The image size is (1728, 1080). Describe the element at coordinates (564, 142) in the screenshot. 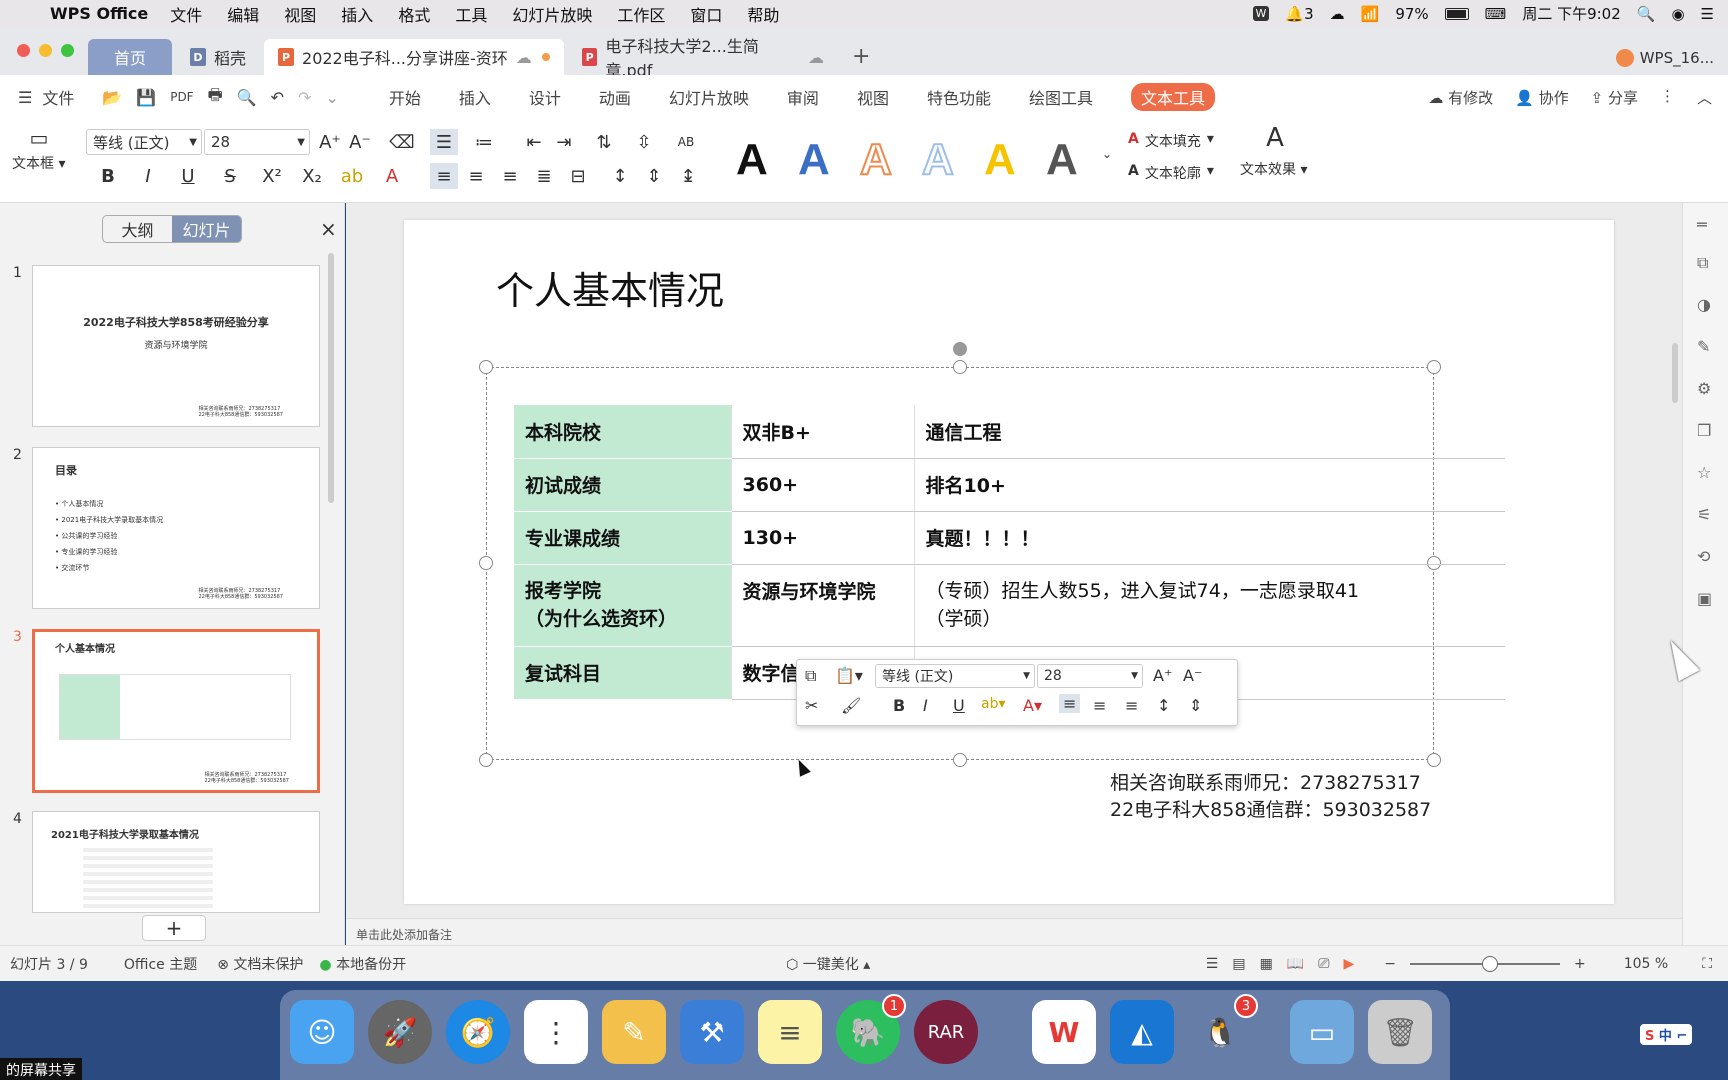

I see `increase-indent-icon: ⇥` at that location.